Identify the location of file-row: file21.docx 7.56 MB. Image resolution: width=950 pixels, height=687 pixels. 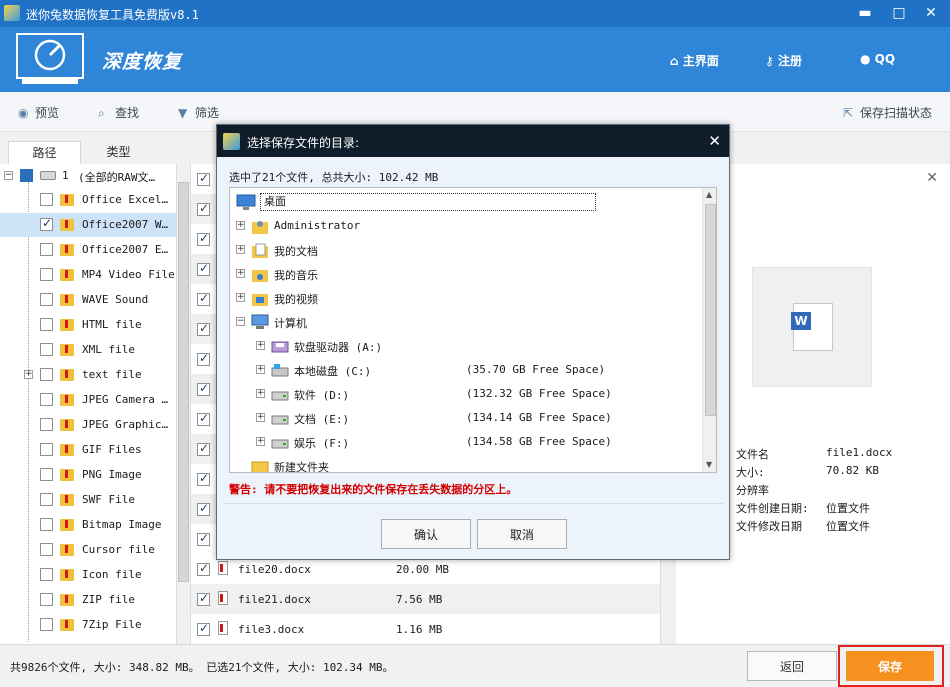
(425, 599).